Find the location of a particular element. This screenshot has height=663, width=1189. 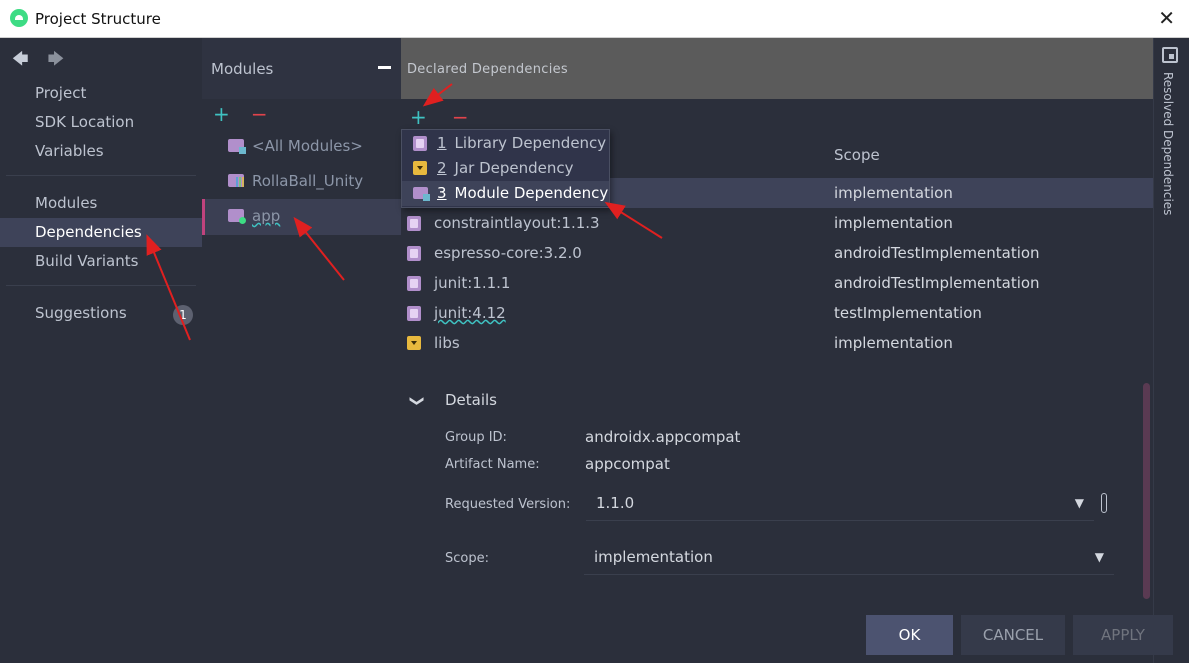

dependency-row: junit:1.1.1 androidTestImplementation is located at coordinates (777, 283).